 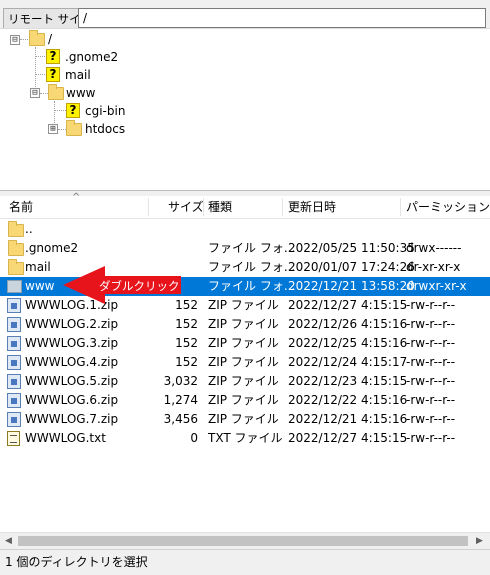 I want to click on column-header-modified: 更新日時, so click(x=312, y=207).